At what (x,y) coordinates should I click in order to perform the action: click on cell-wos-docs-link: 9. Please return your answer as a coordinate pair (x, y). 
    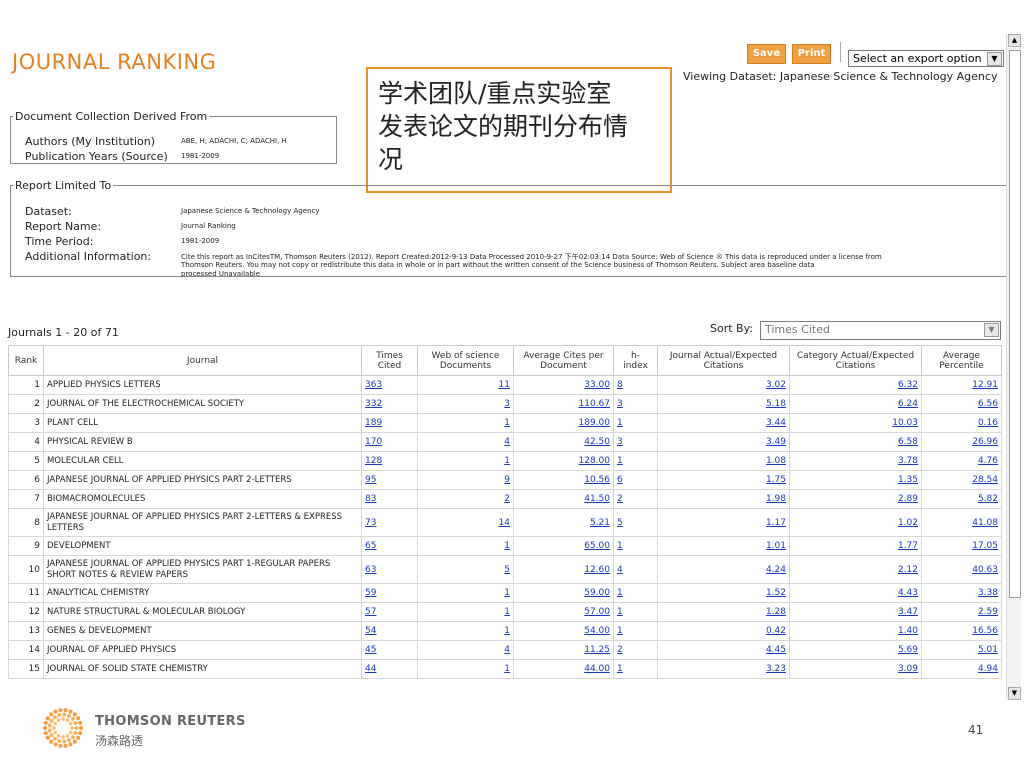
    Looking at the image, I should click on (507, 480).